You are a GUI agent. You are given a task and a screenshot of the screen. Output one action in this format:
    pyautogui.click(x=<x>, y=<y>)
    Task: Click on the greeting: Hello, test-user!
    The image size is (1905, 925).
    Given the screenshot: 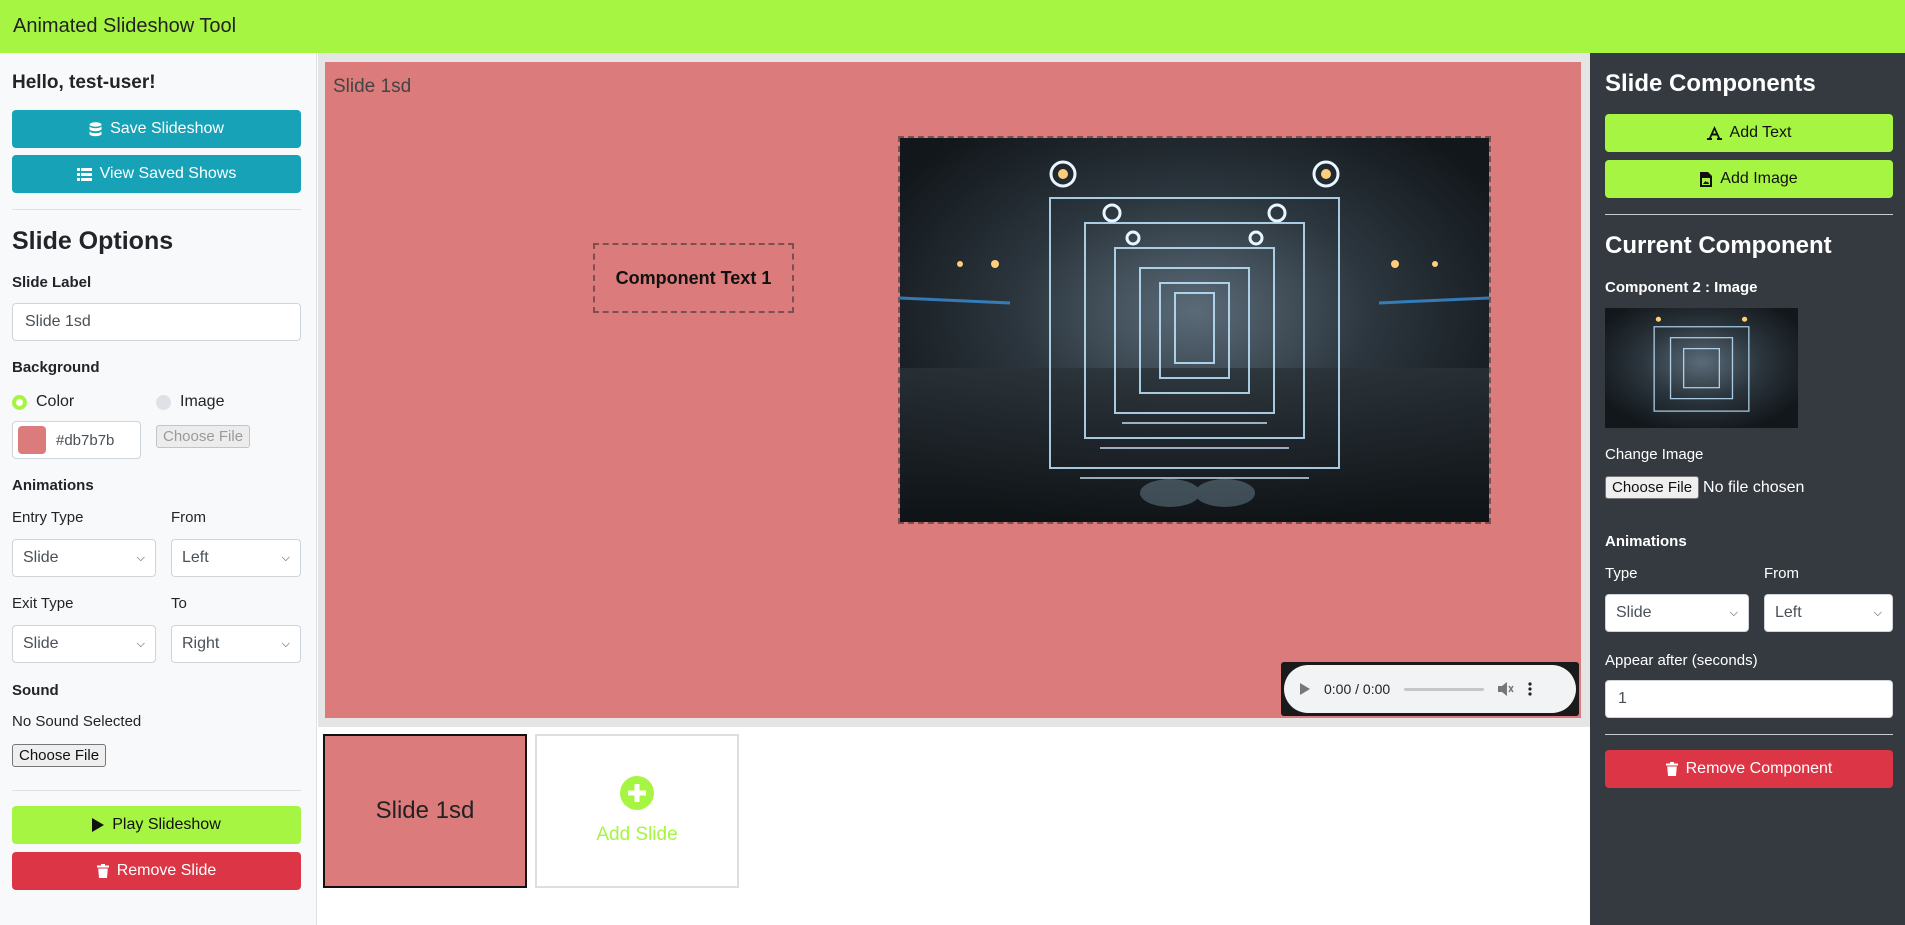 What is the action you would take?
    pyautogui.click(x=84, y=82)
    